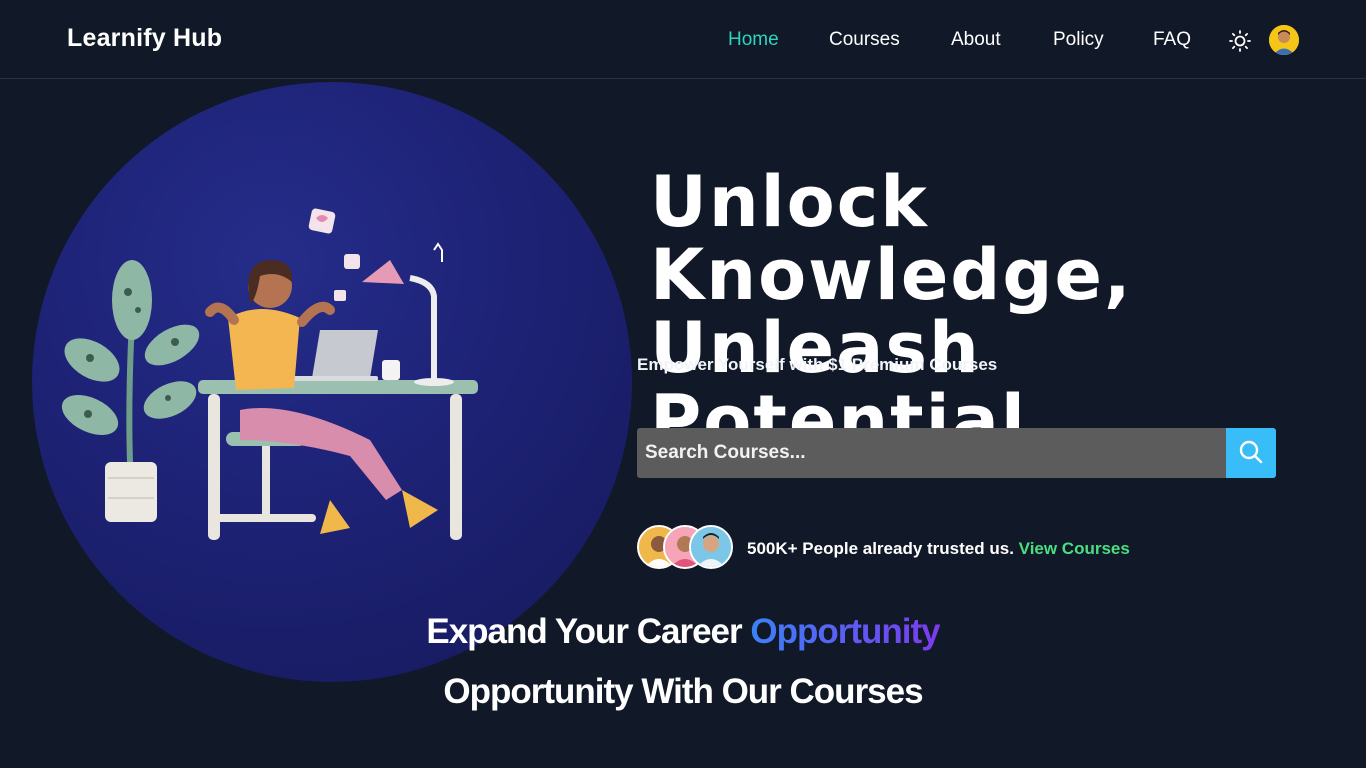  Describe the element at coordinates (1172, 40) in the screenshot. I see `nav-faq: FAQ` at that location.